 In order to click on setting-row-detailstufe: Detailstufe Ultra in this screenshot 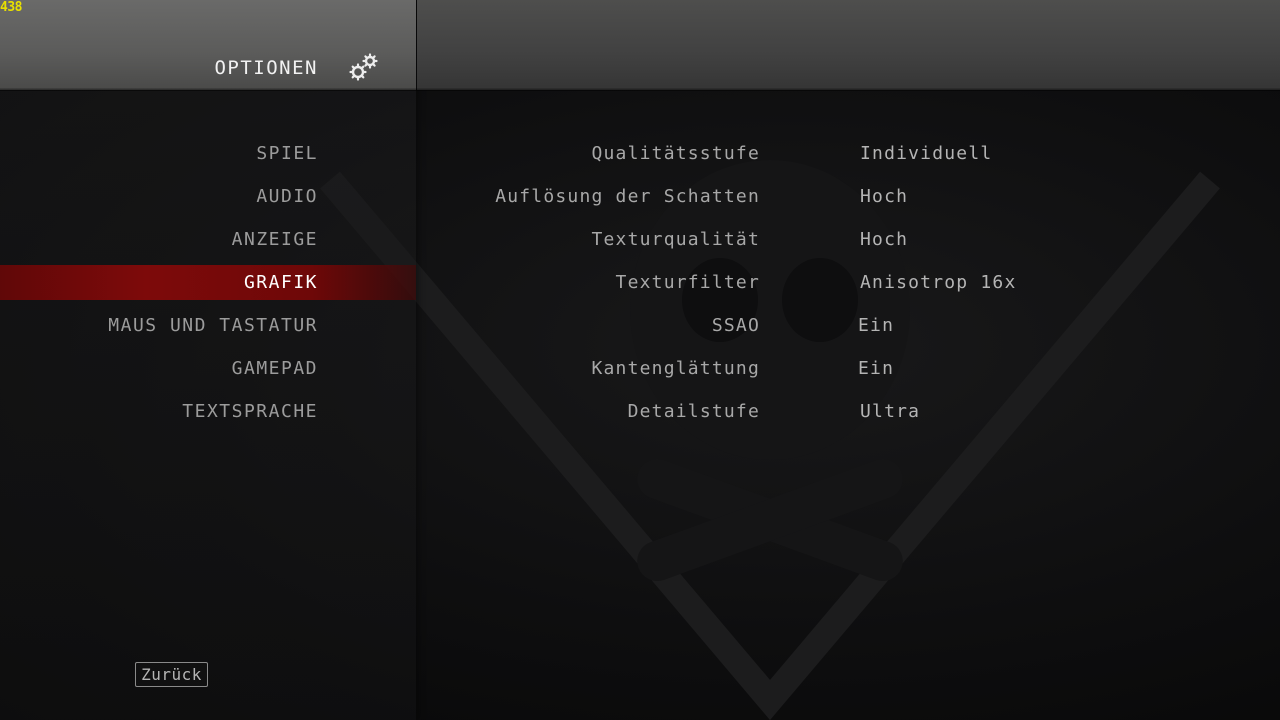, I will do `click(800, 411)`.